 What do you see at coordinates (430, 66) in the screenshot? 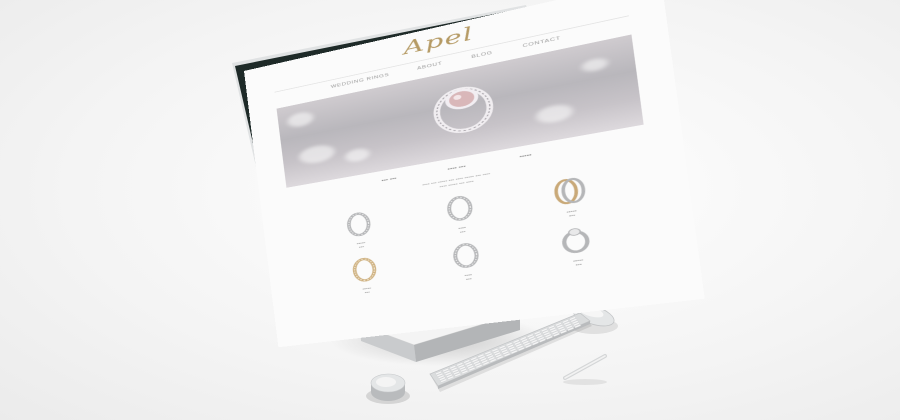
I see `nav-item-about: ABOUT` at bounding box center [430, 66].